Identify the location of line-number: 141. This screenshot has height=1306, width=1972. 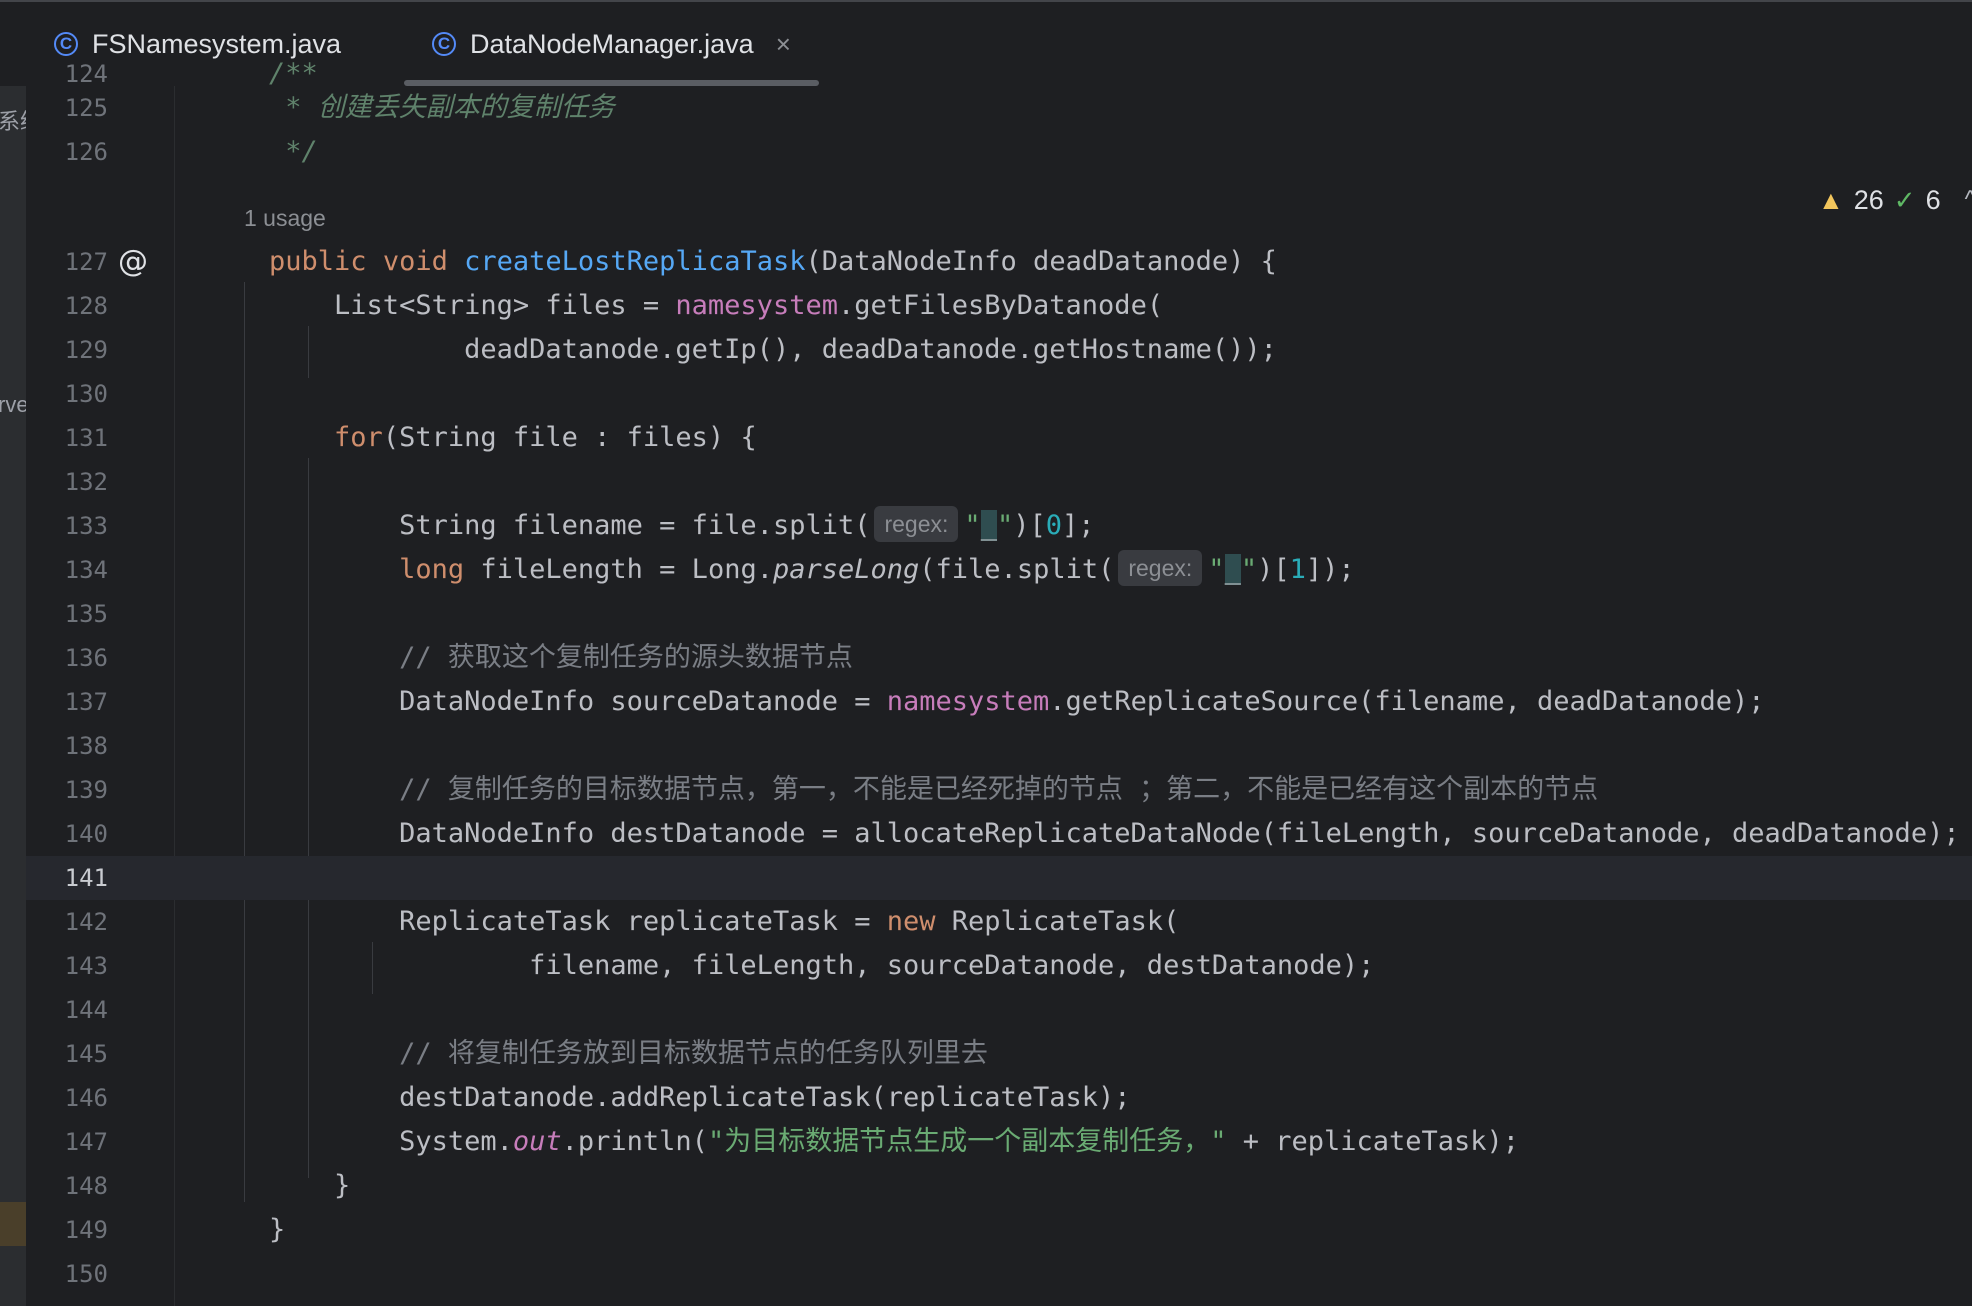
(77, 878).